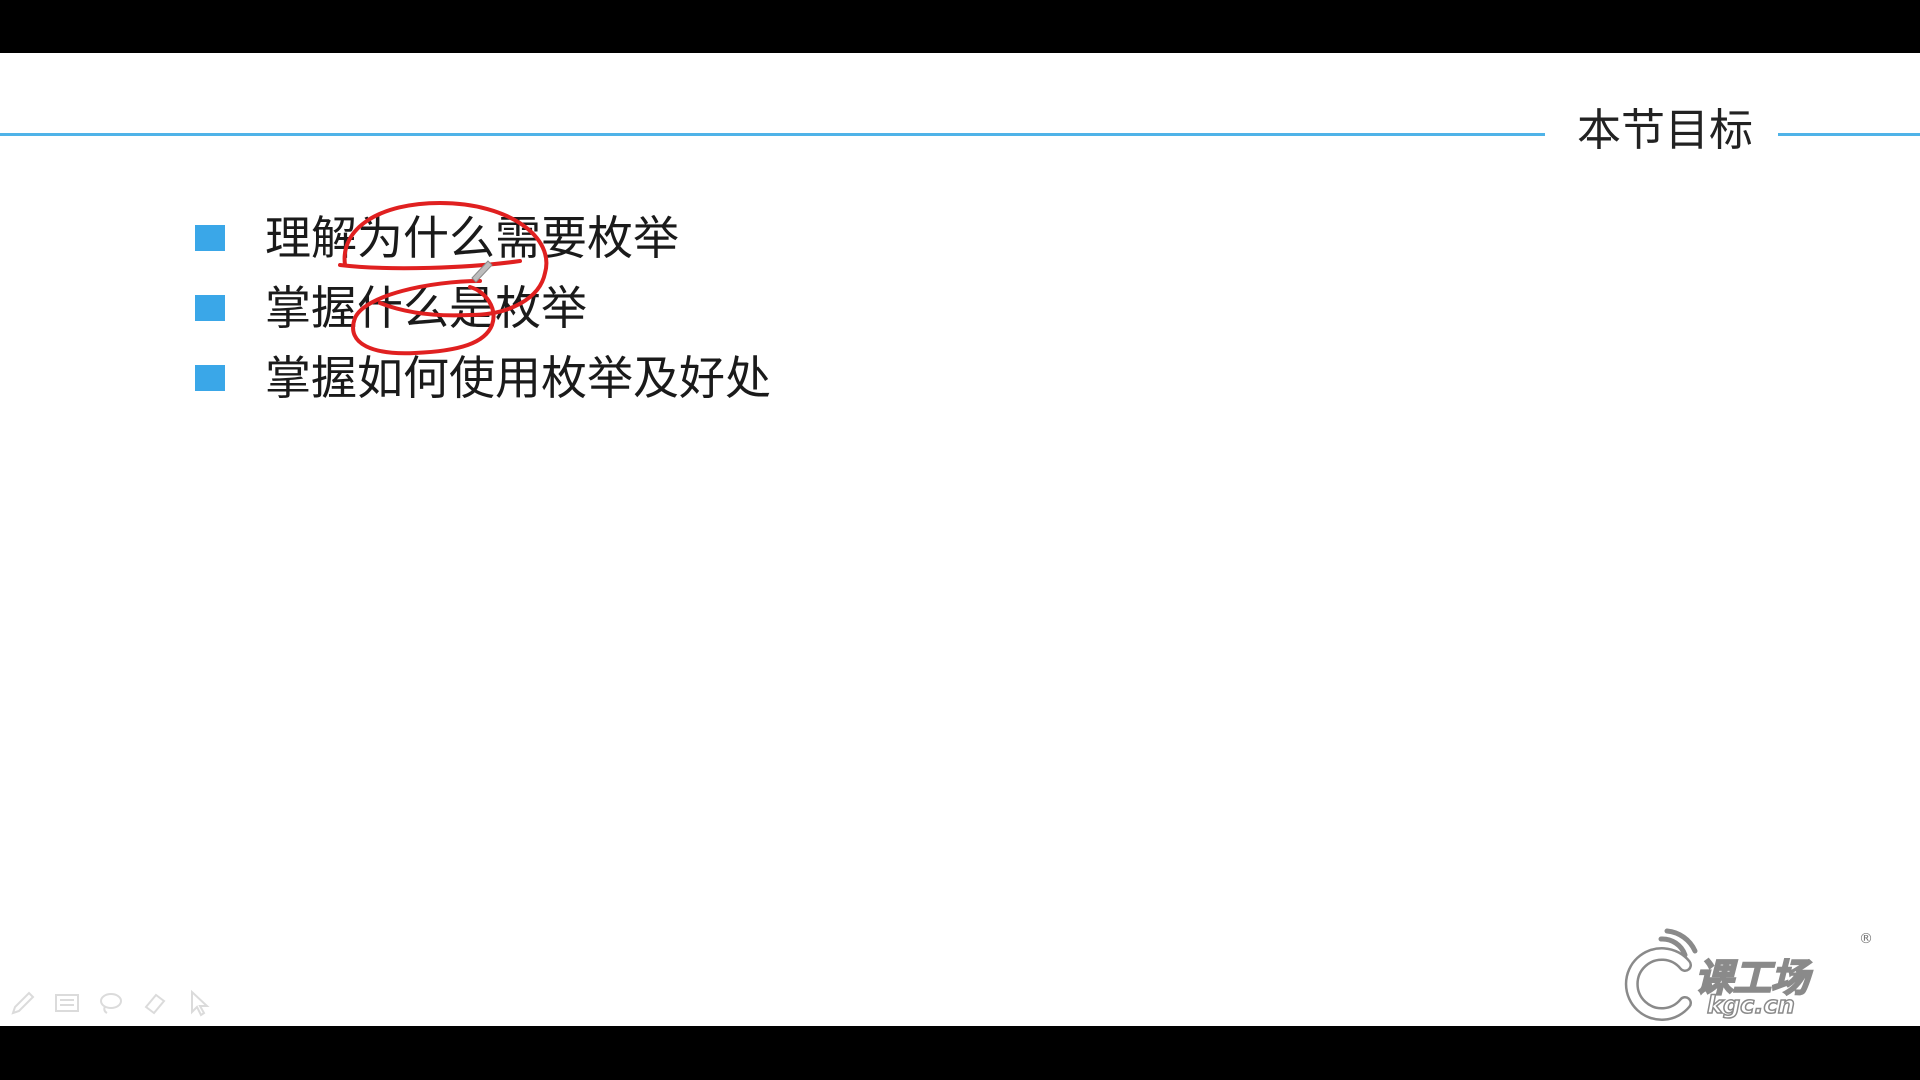  I want to click on header-divider-left, so click(772, 134).